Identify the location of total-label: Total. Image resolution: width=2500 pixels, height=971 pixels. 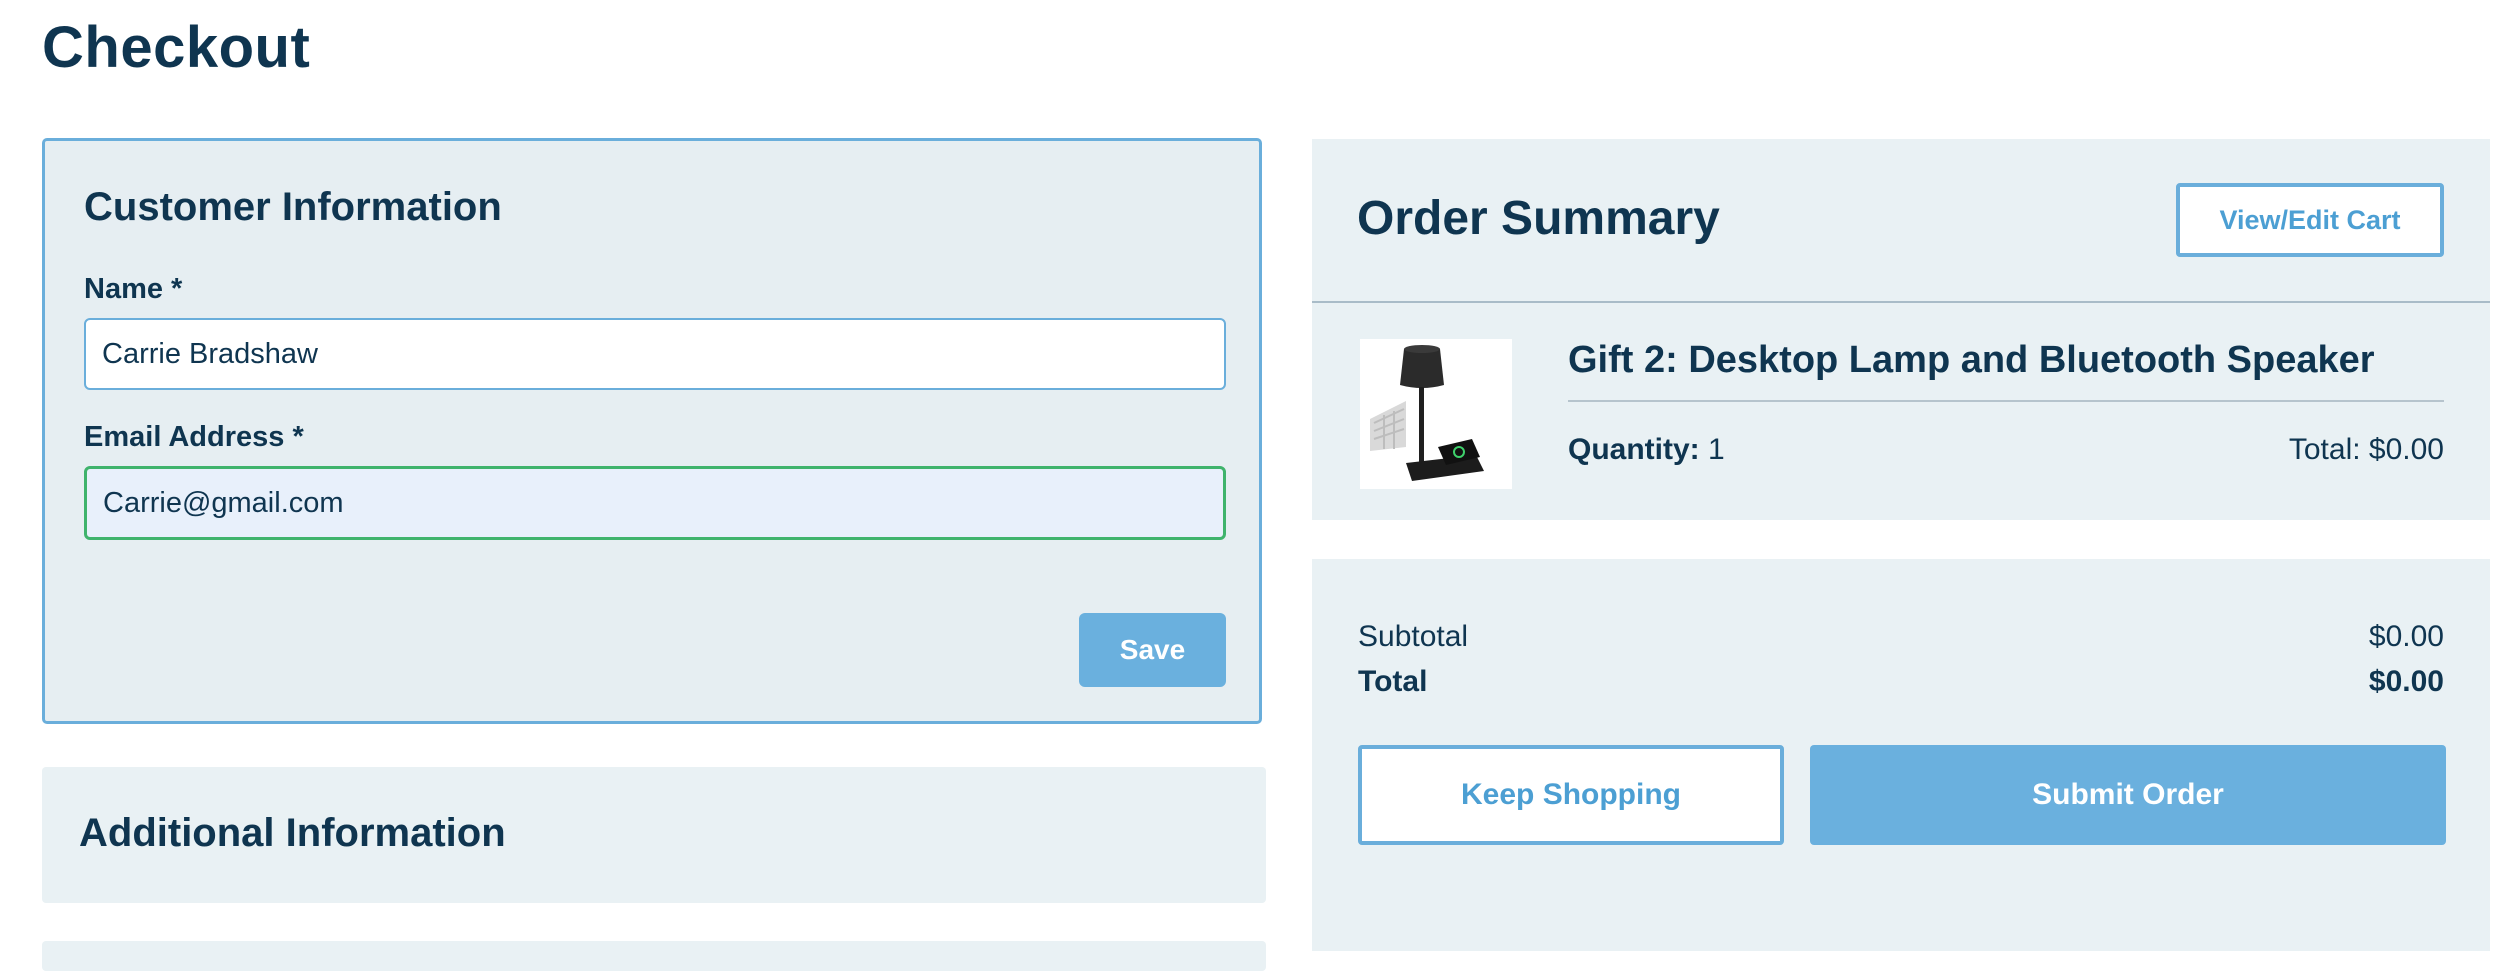
(1393, 681).